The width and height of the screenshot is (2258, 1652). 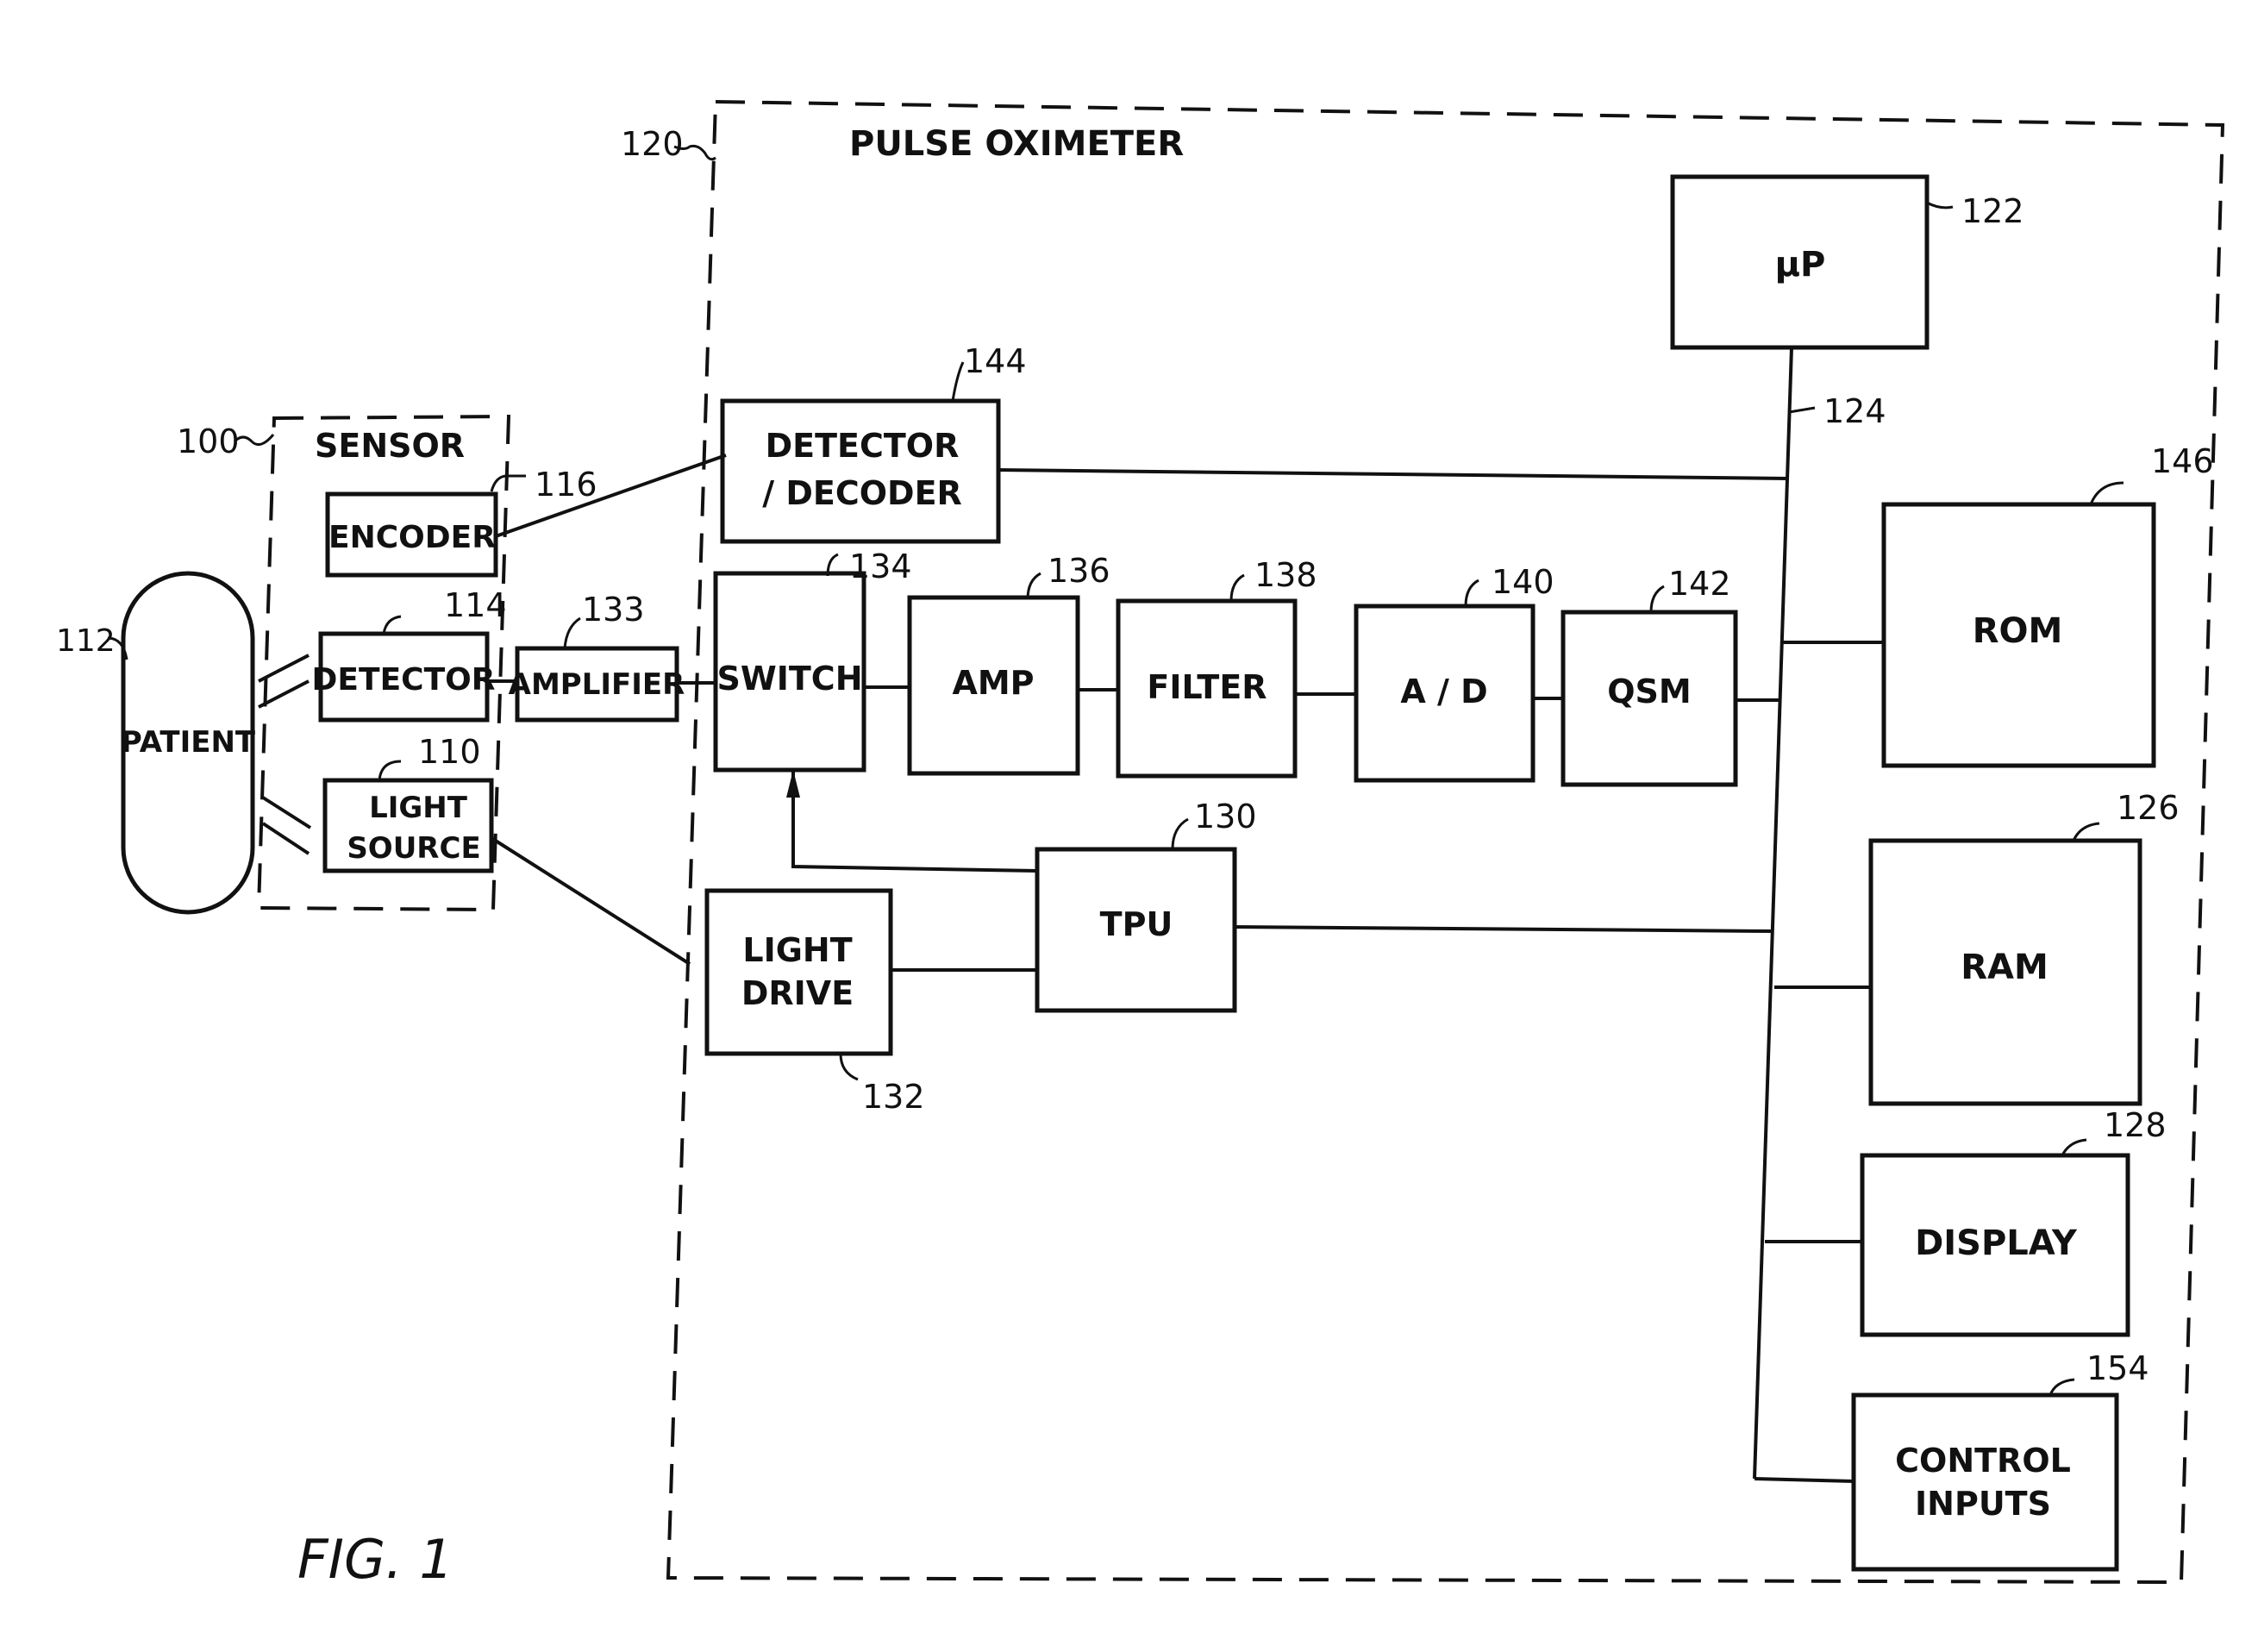 What do you see at coordinates (2182, 461) in the screenshot?
I see `ref-146: 146` at bounding box center [2182, 461].